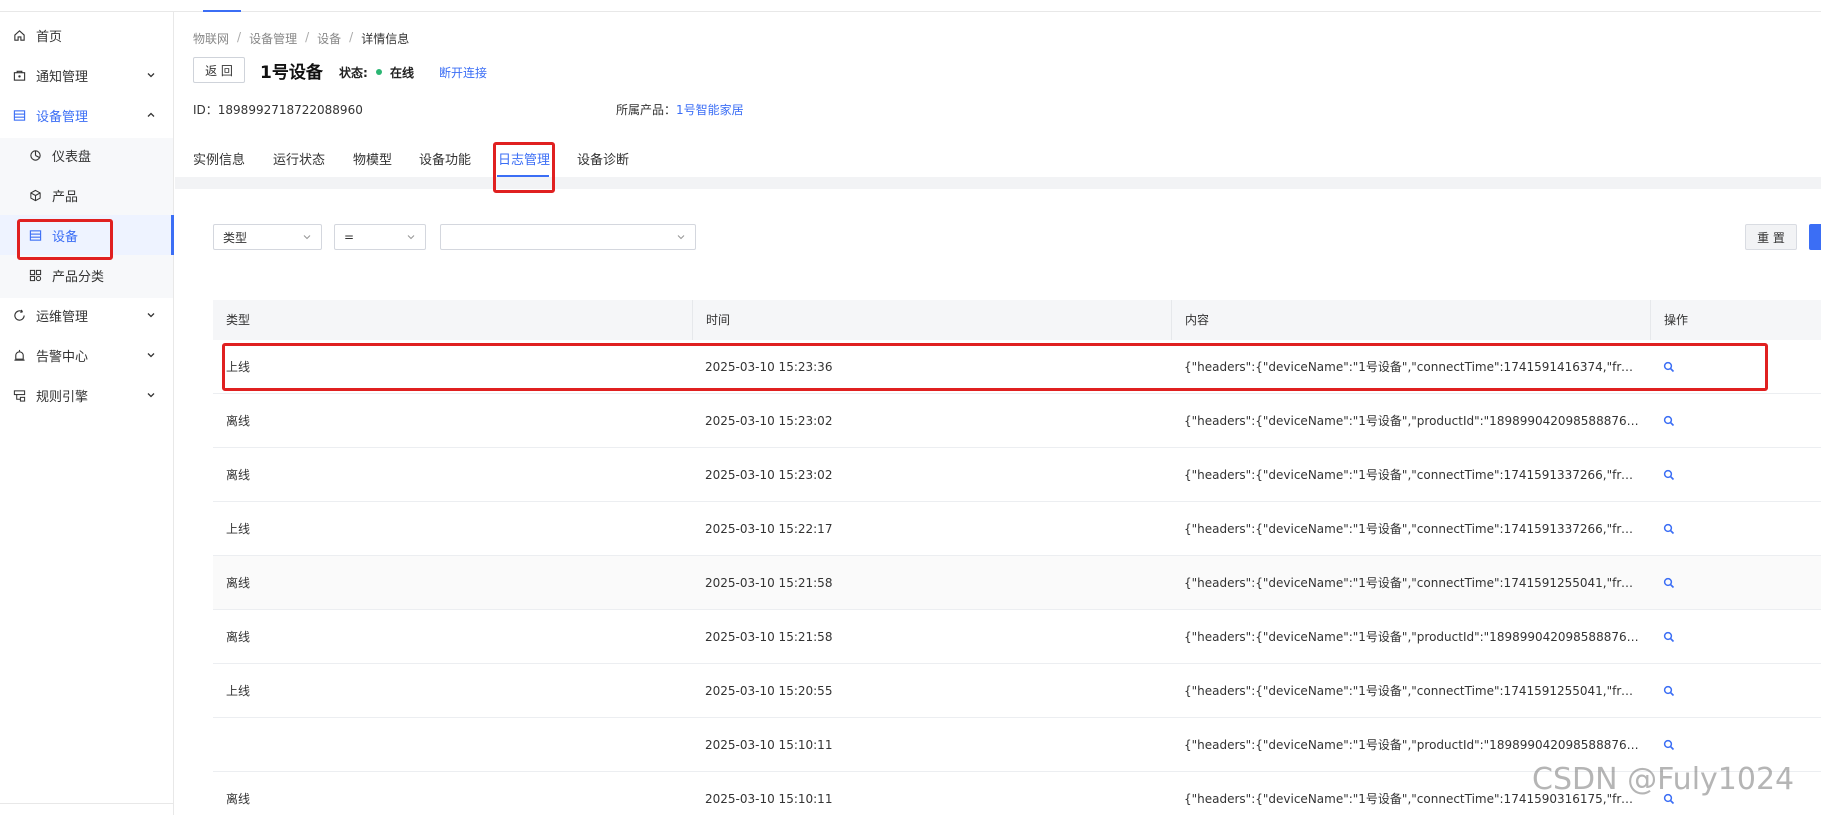 This screenshot has width=1821, height=815. Describe the element at coordinates (402, 73) in the screenshot. I see `status-value: 在线` at that location.